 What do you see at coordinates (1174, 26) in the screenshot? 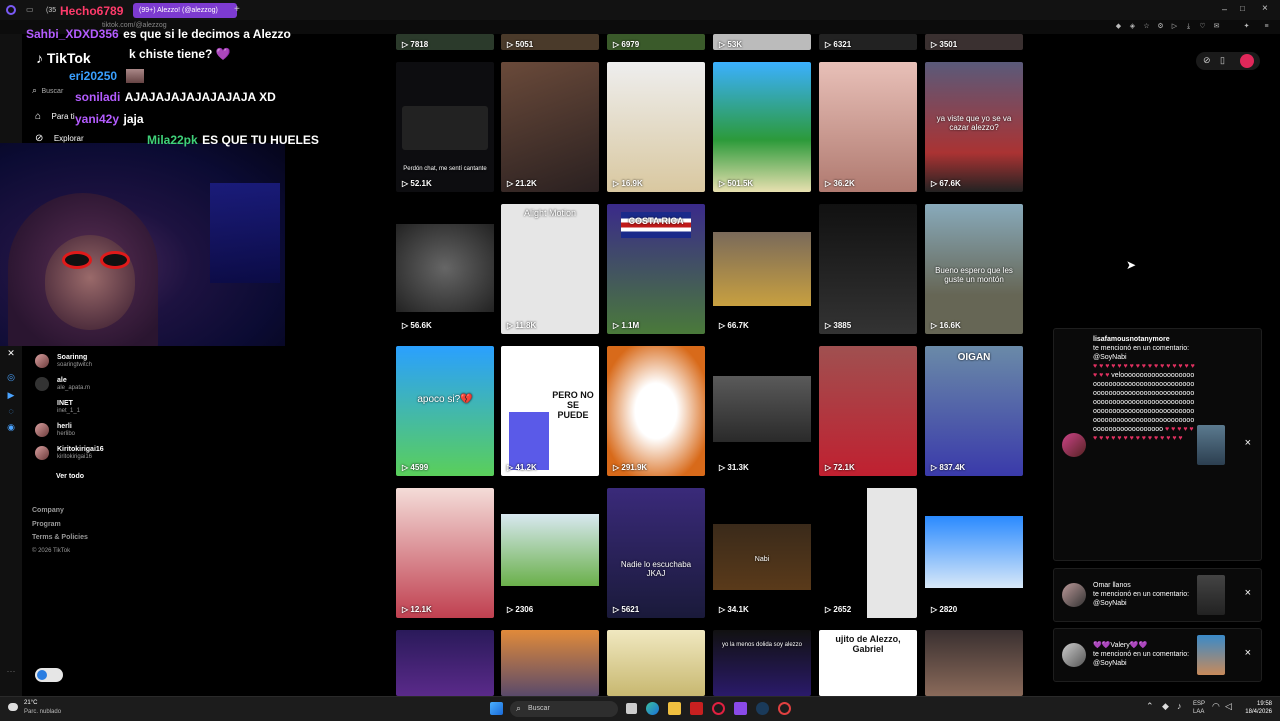
I see `play-icon: ▷` at bounding box center [1174, 26].